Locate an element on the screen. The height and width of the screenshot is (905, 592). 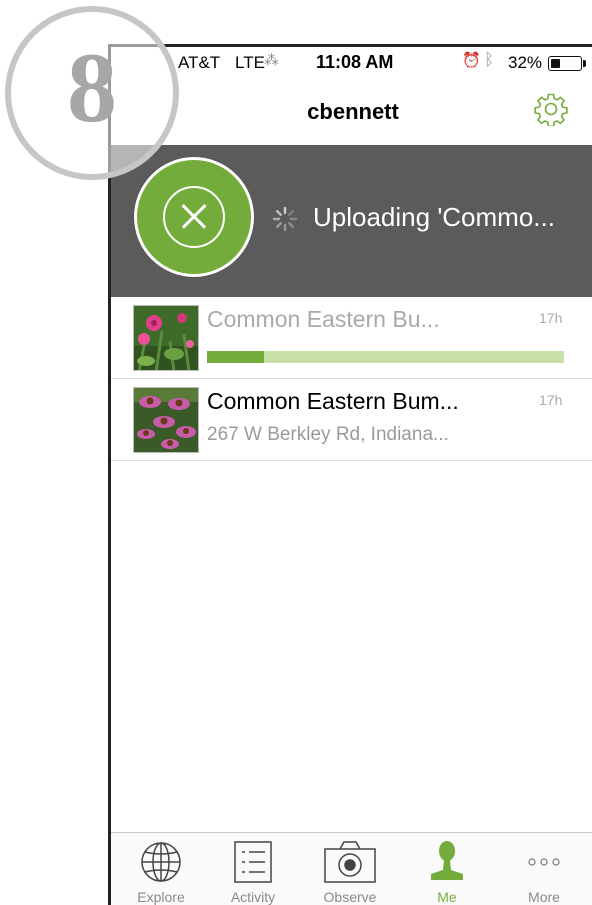
tab-activity: Activity is located at coordinates (253, 869).